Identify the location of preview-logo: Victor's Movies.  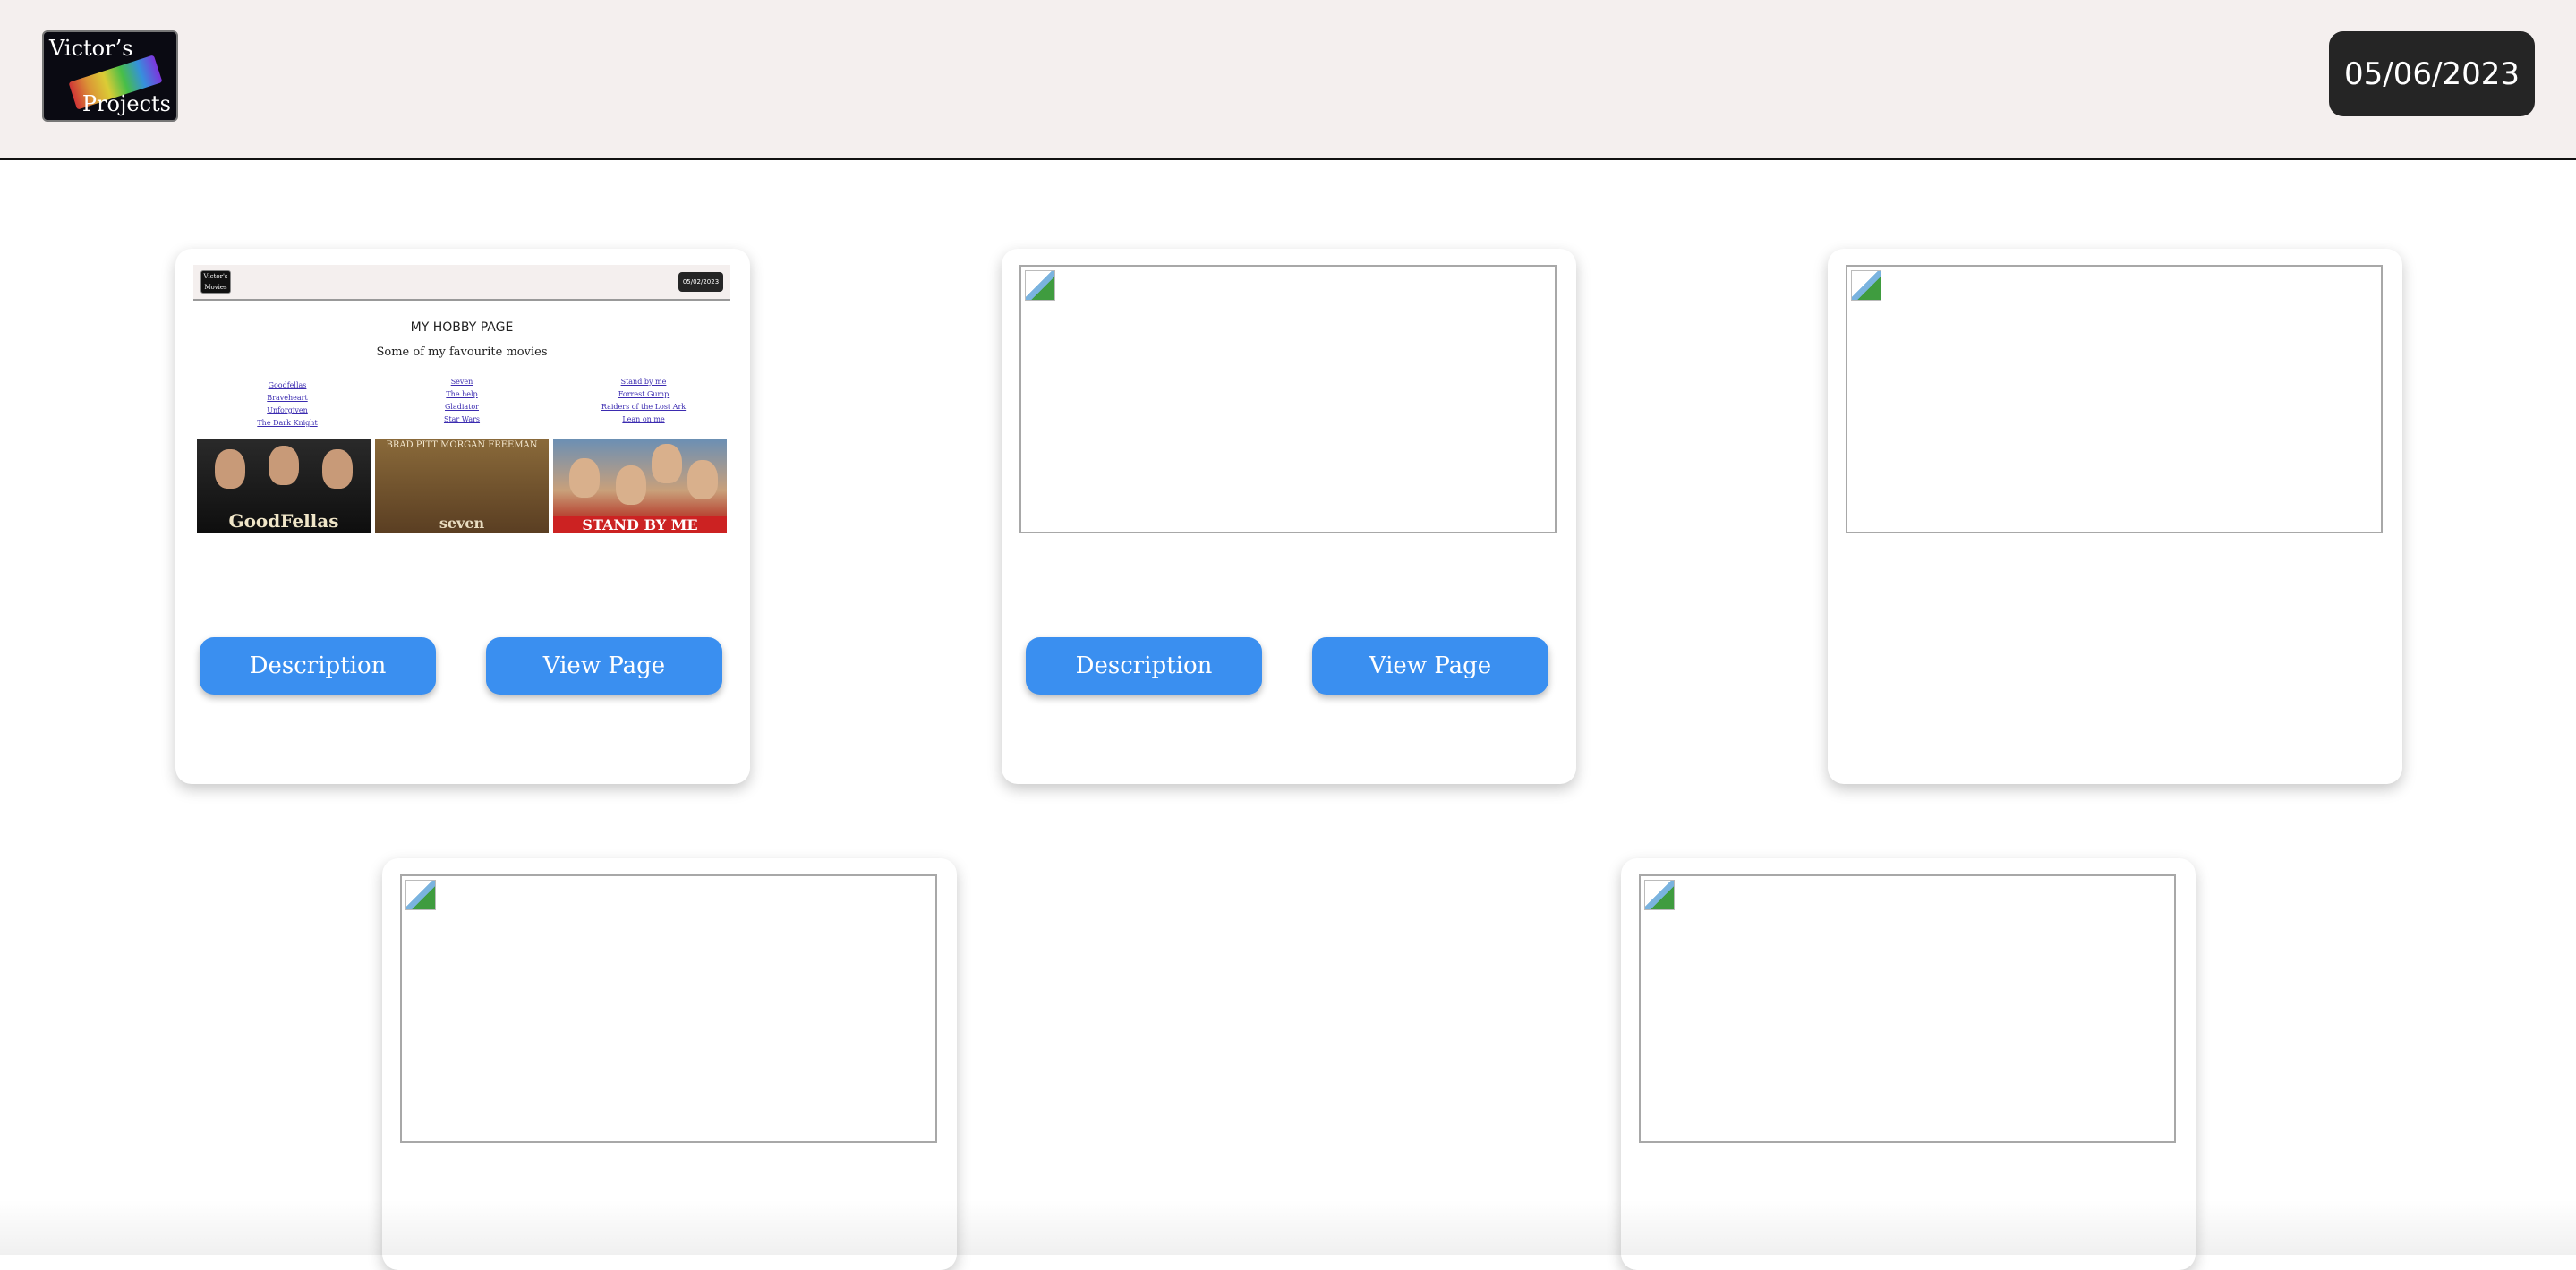
(215, 282).